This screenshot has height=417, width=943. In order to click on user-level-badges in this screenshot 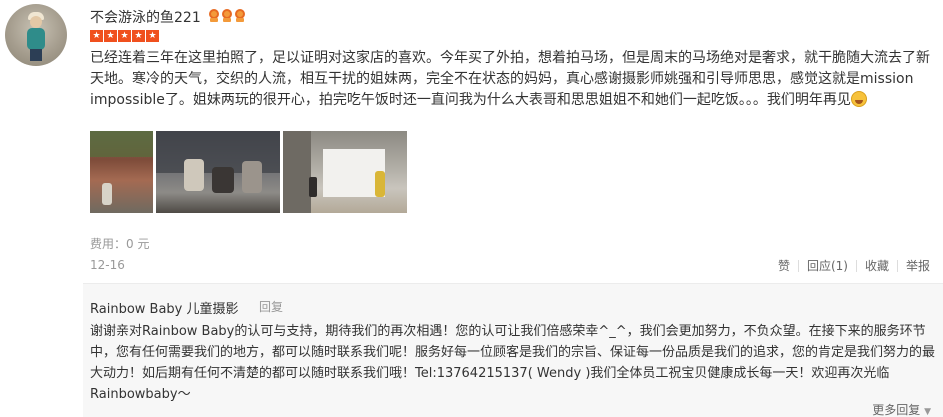, I will do `click(227, 15)`.